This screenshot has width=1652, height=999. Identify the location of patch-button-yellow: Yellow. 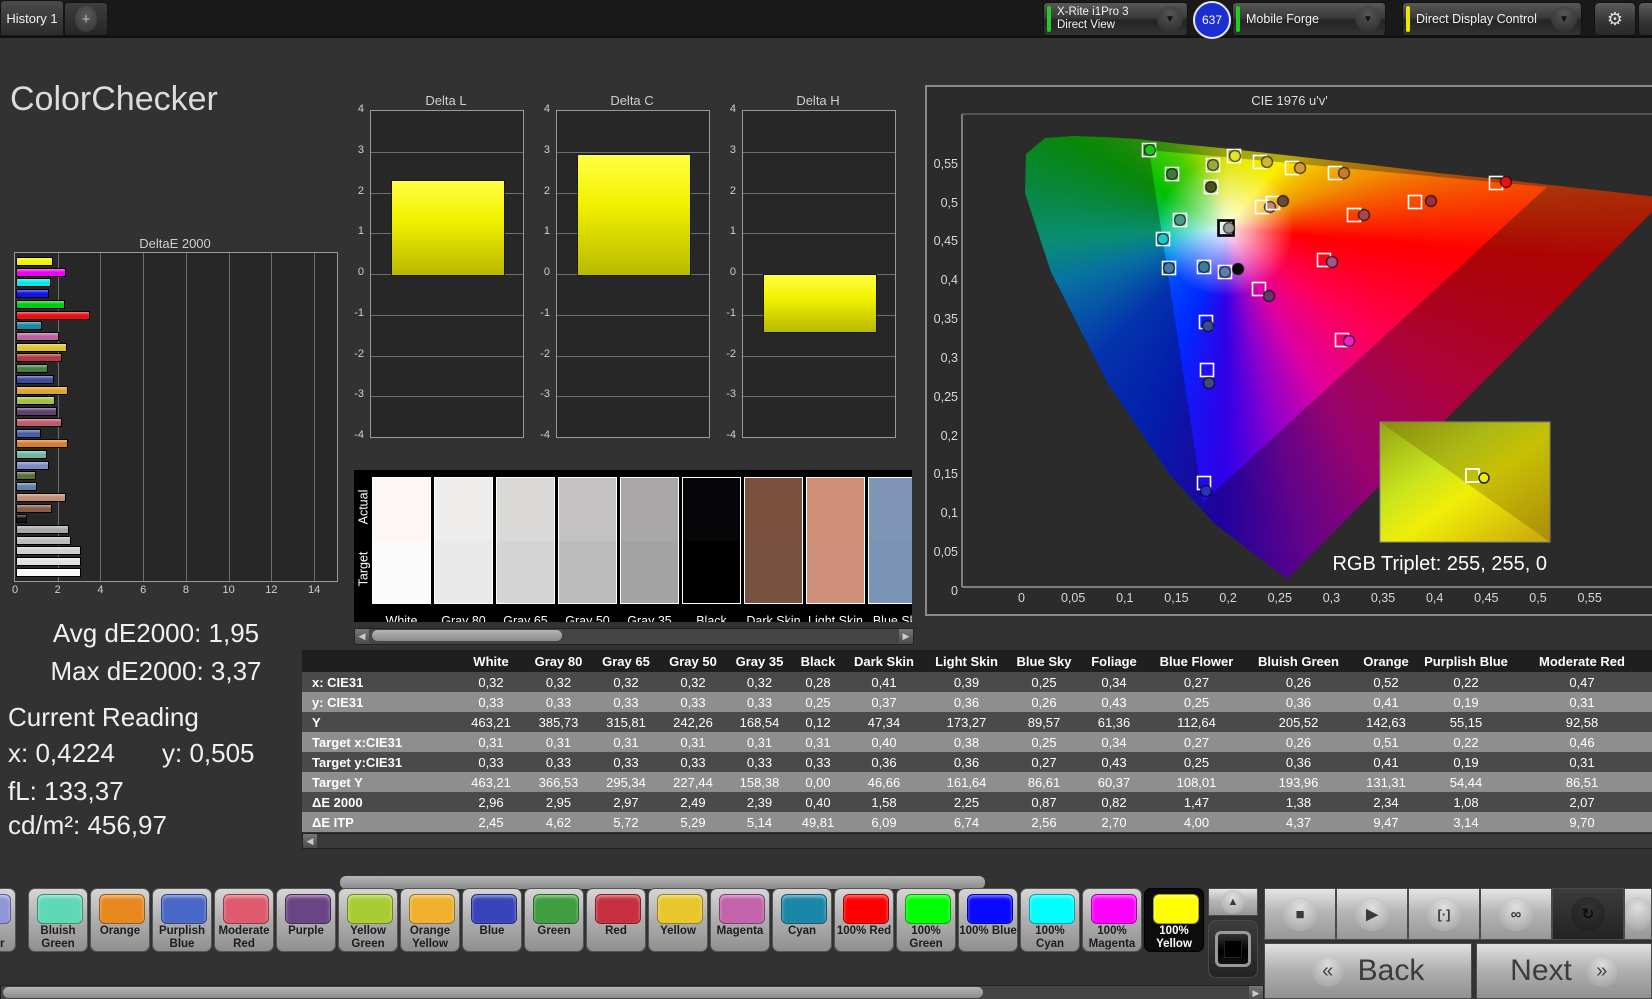
(678, 920).